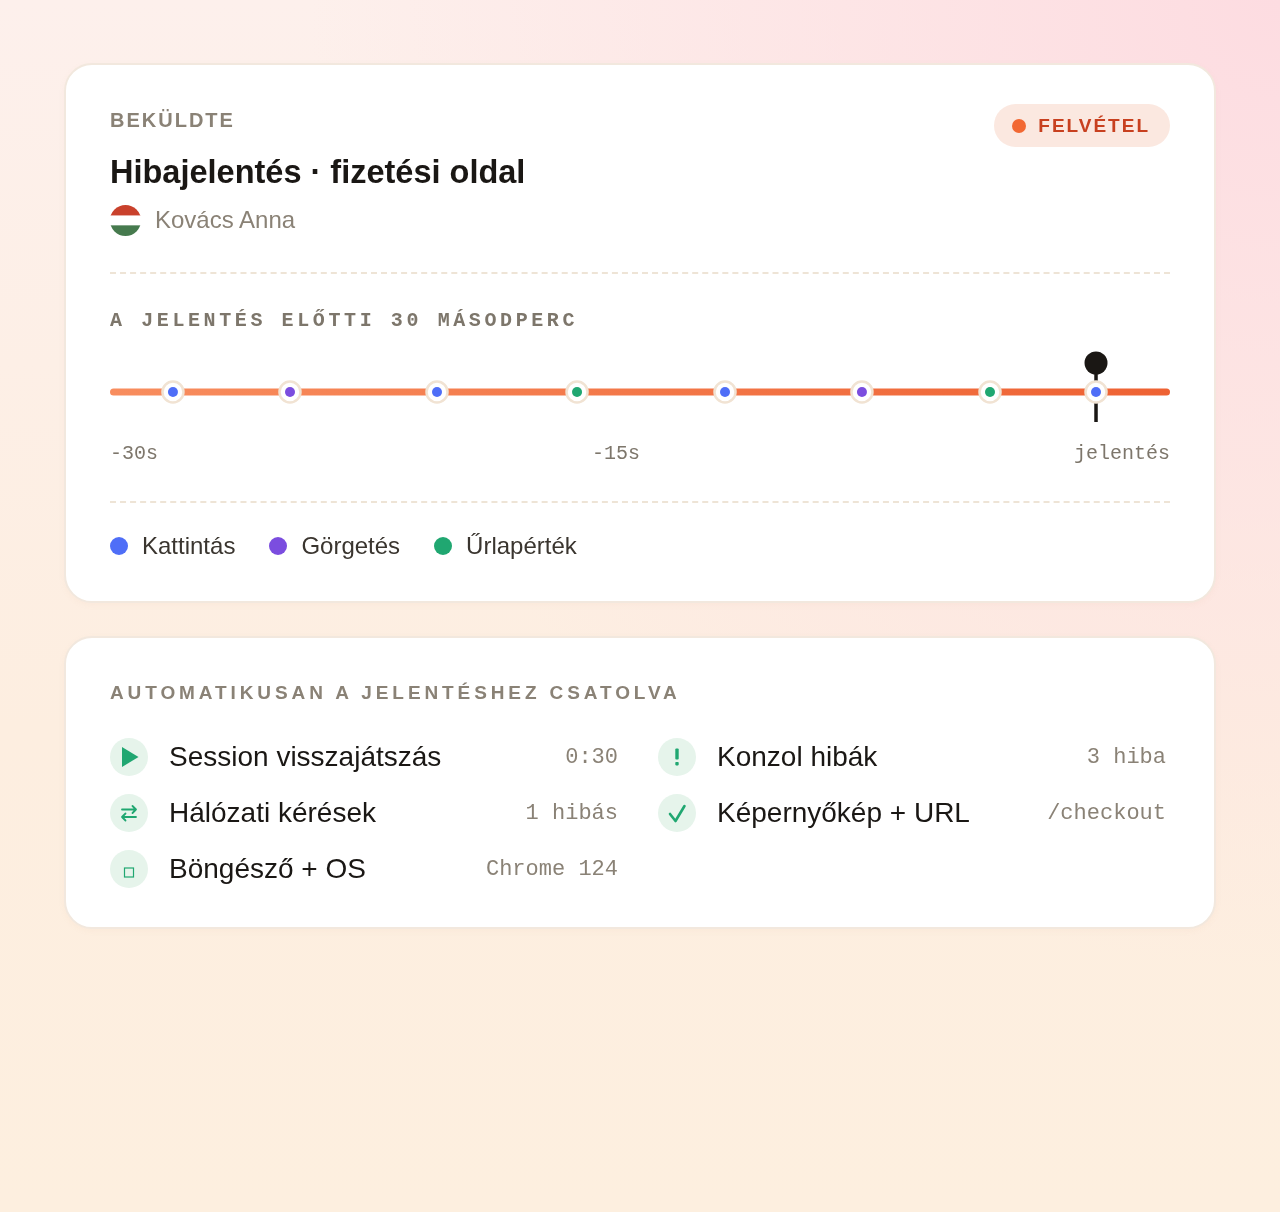 Image resolution: width=1280 pixels, height=1212 pixels. What do you see at coordinates (129, 813) in the screenshot?
I see `swap-arrows-icon` at bounding box center [129, 813].